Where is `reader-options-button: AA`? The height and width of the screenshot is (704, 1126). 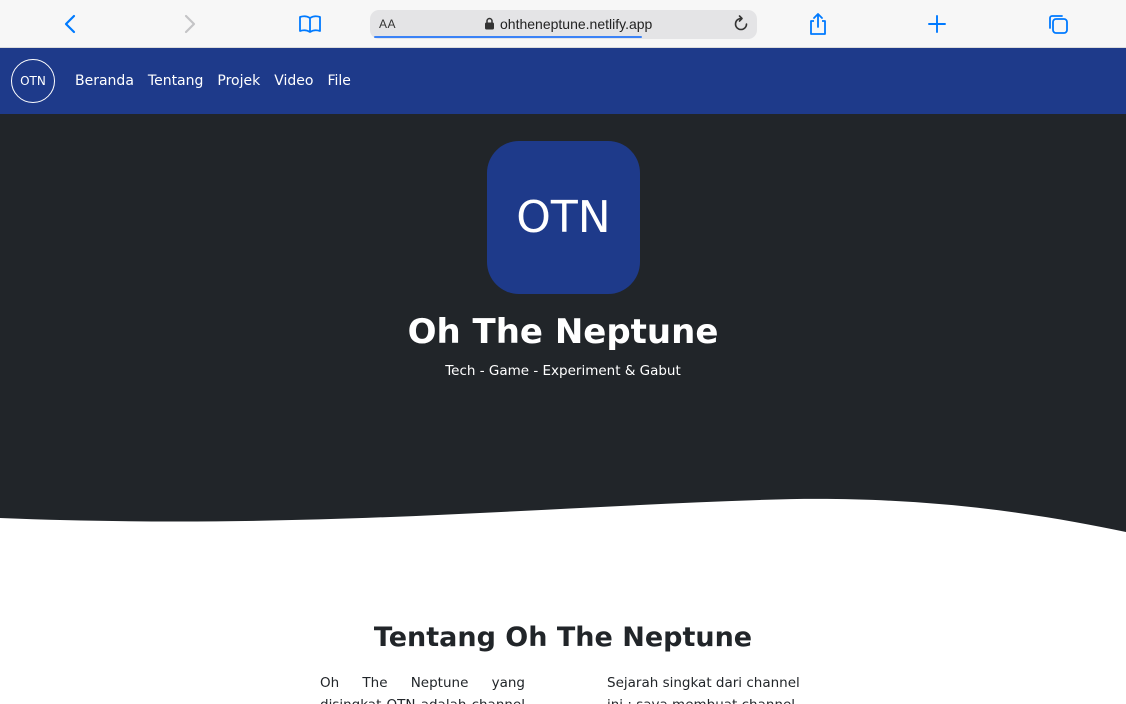 reader-options-button: AA is located at coordinates (387, 24).